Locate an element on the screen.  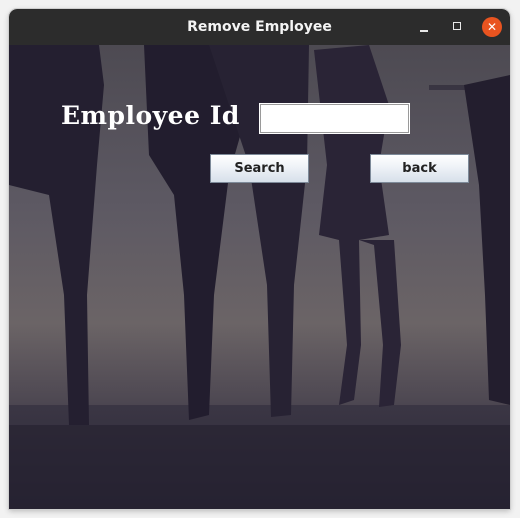
maximize-icon is located at coordinates (458, 27).